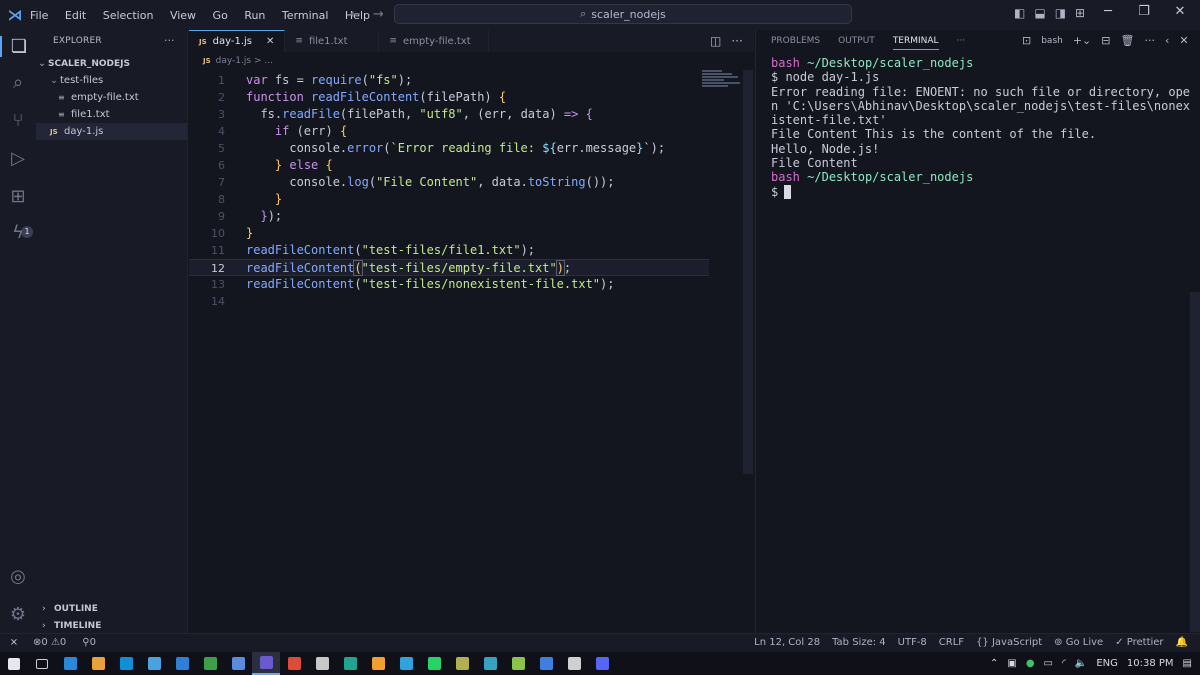 The height and width of the screenshot is (675, 1200). Describe the element at coordinates (61, 97) in the screenshot. I see `text-file-icon: ≡` at that location.